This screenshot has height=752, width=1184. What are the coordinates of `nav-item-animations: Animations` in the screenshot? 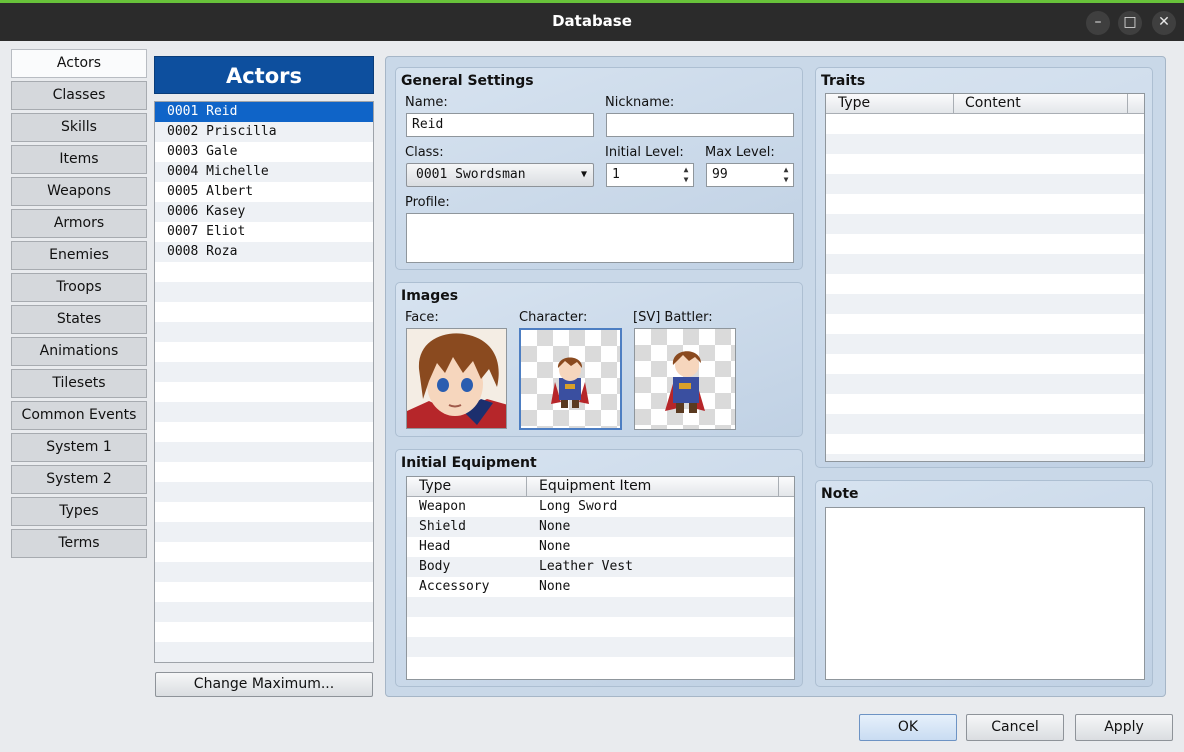 It's located at (79, 351).